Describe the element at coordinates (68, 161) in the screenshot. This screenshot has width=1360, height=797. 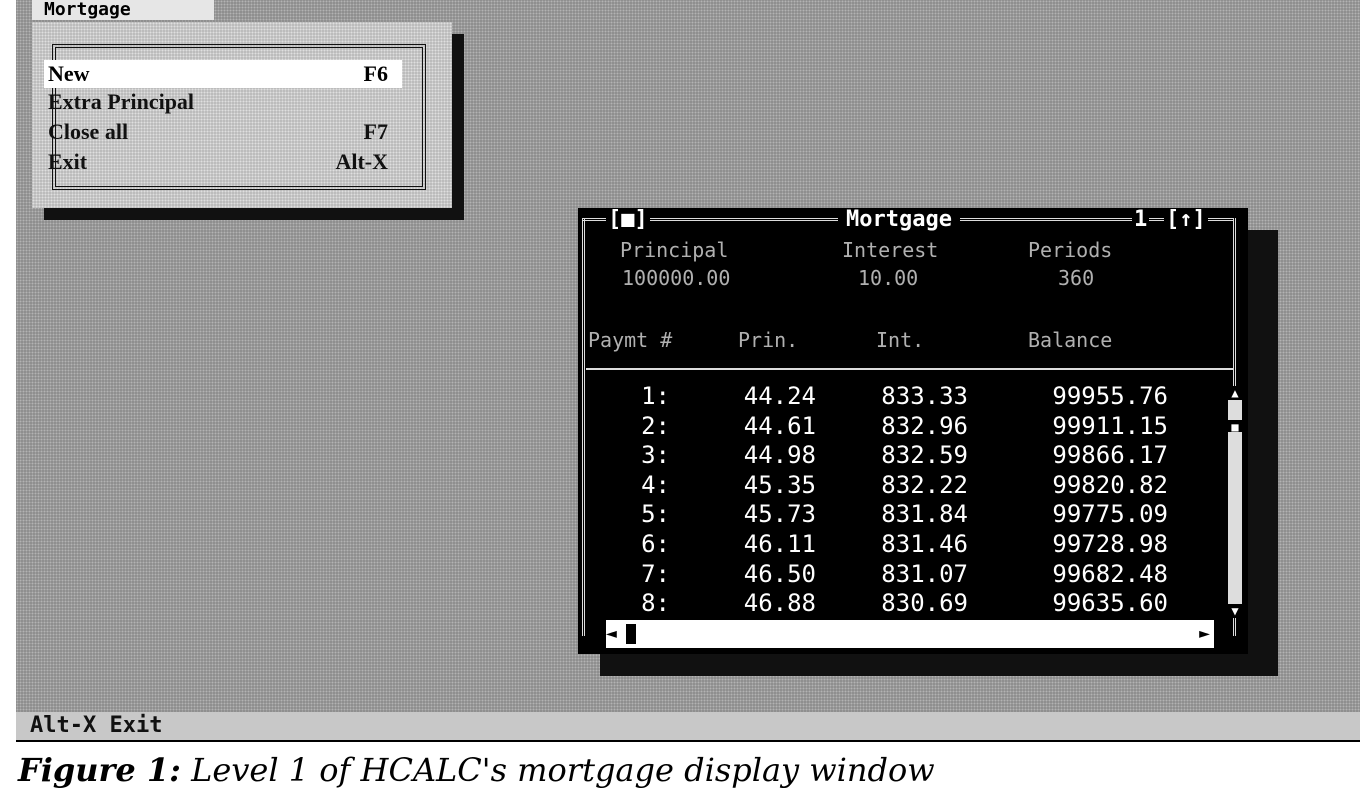
I see `menu-item-label: Exit` at that location.